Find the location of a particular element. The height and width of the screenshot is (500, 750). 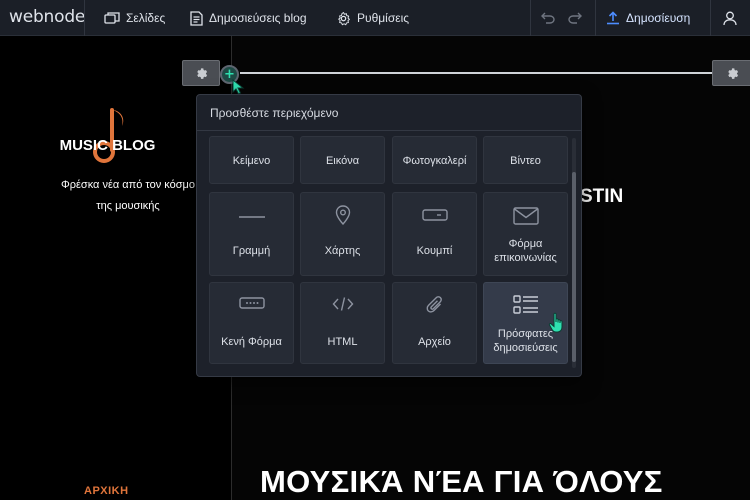

upload-icon is located at coordinates (613, 18).